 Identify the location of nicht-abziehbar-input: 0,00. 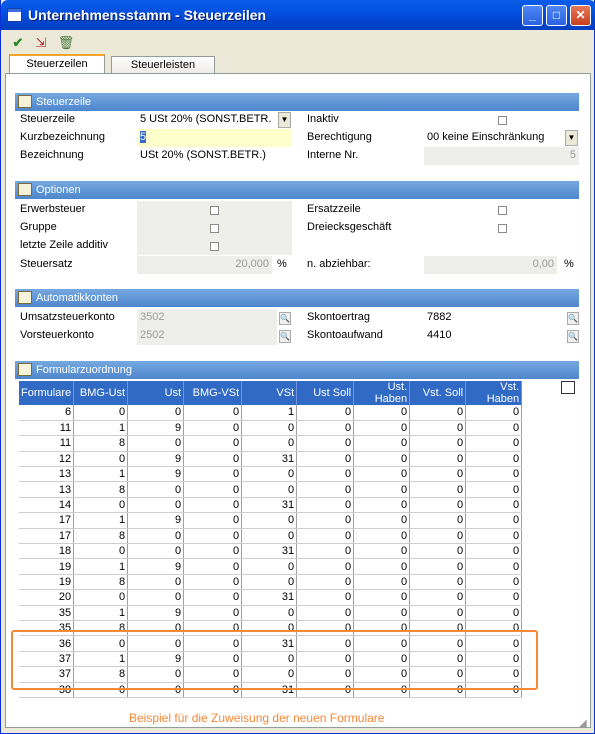
(490, 265).